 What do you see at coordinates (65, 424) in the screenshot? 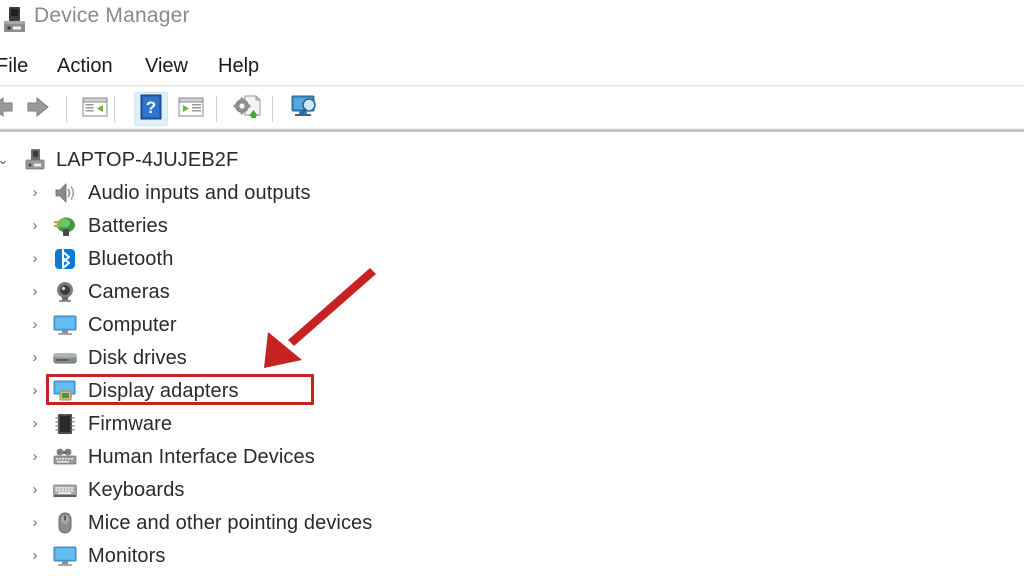
I see `firmware-chip-icon` at bounding box center [65, 424].